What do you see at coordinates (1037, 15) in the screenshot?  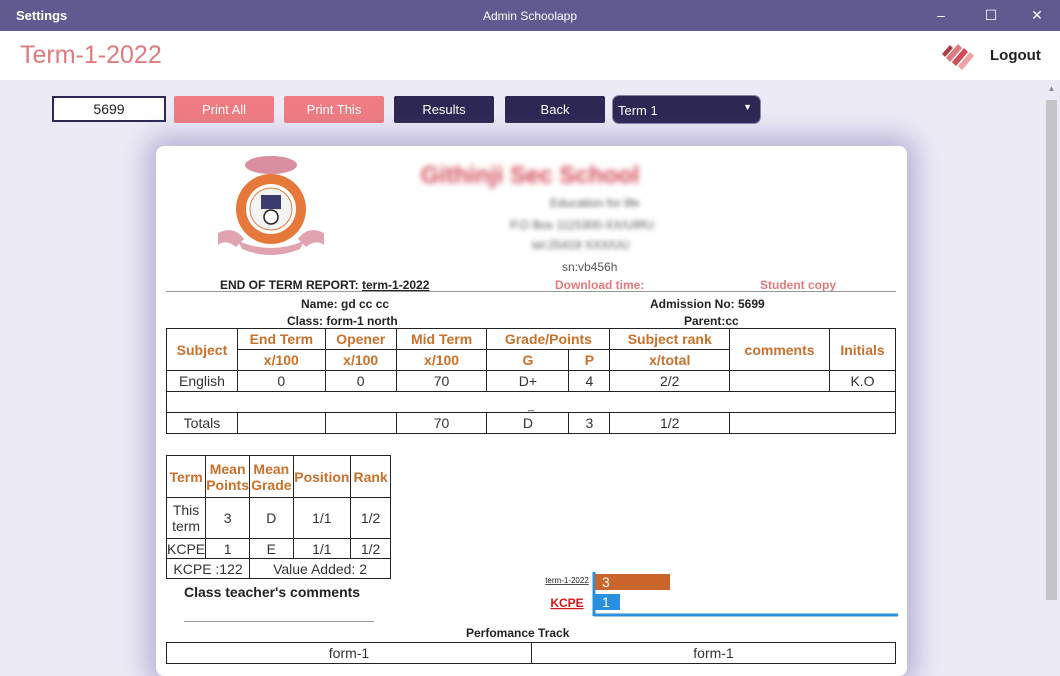 I see `close-button: ✕` at bounding box center [1037, 15].